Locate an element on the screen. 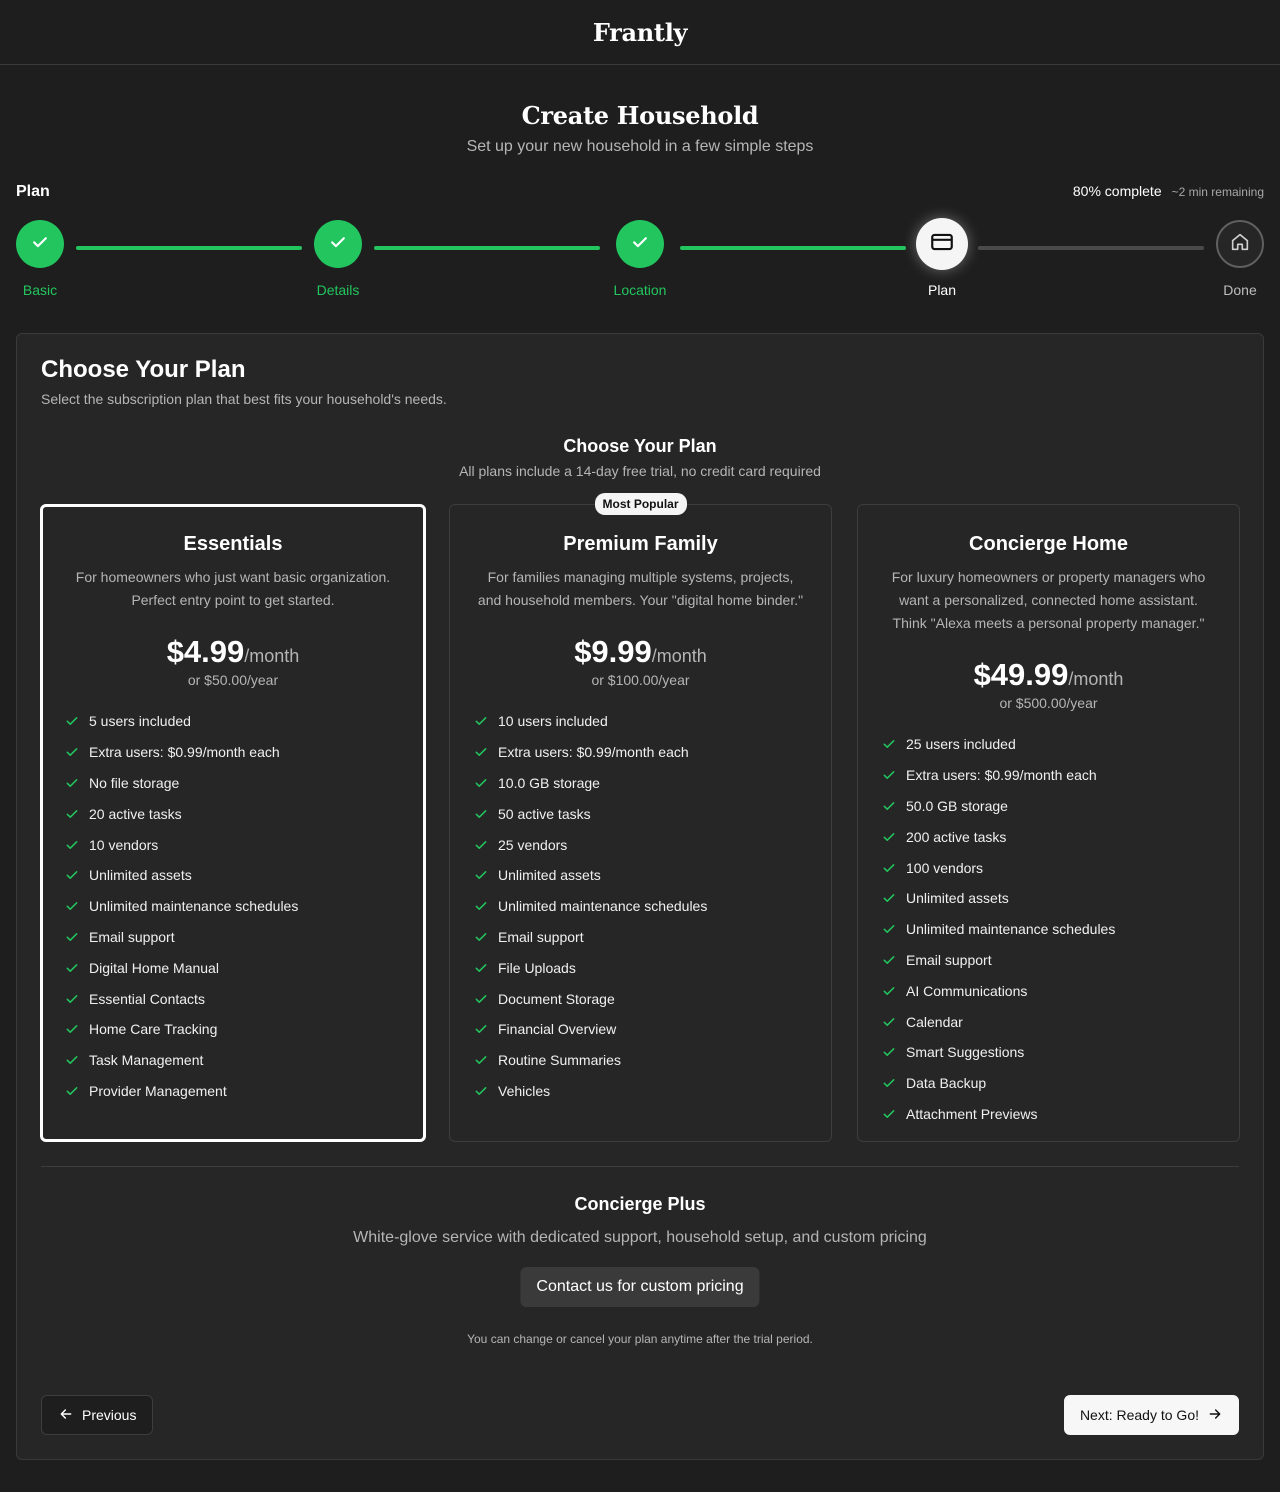  step-plan: Plan is located at coordinates (942, 258).